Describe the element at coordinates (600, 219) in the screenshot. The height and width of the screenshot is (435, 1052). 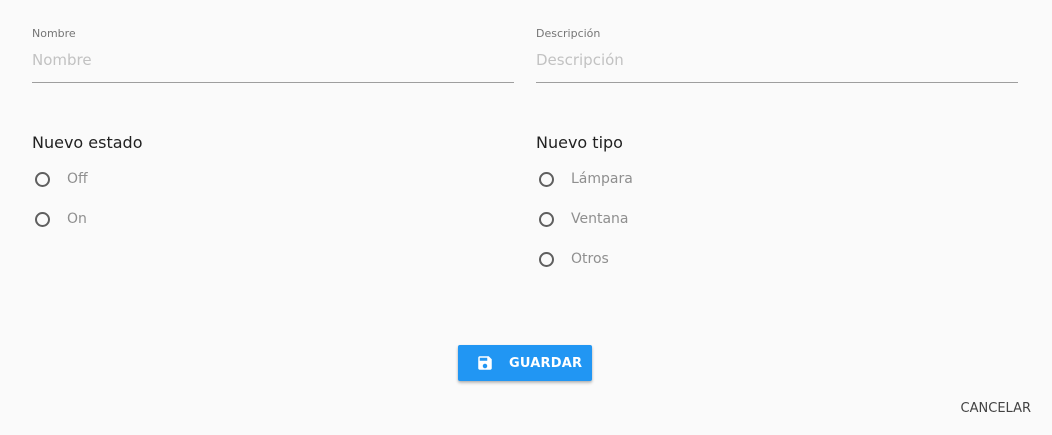
I see `radio-label-ventana: Ventana` at that location.